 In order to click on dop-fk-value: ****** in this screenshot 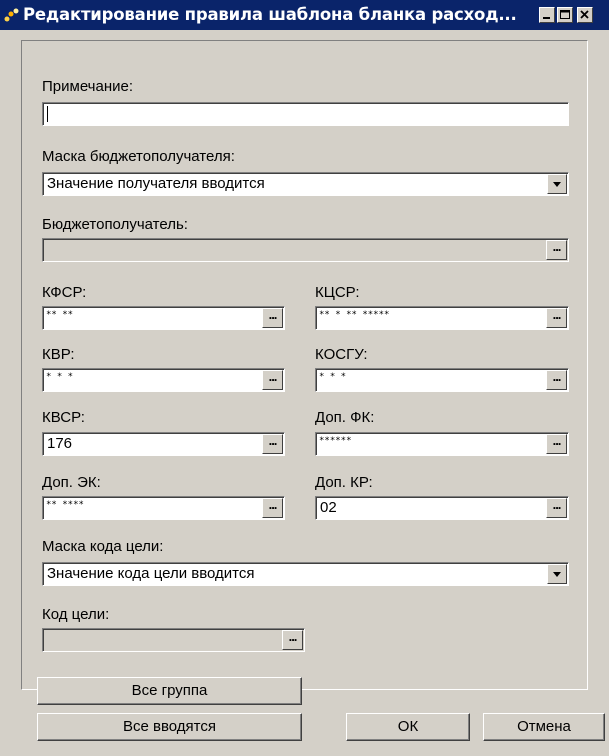, I will do `click(335, 441)`.